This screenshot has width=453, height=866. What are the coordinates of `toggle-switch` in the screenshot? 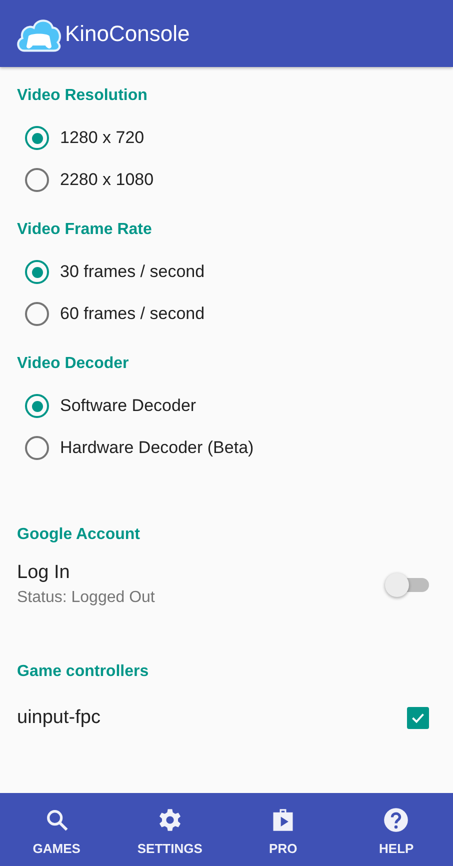 It's located at (407, 584).